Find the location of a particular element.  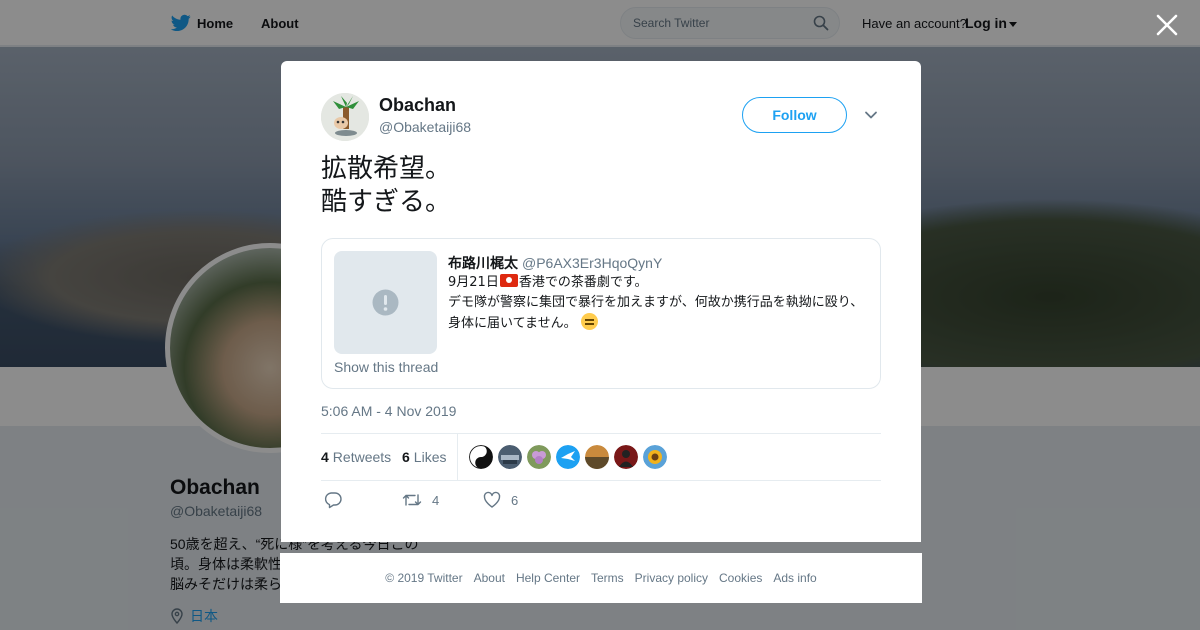

yin-yang-avatar-icon is located at coordinates (481, 457).